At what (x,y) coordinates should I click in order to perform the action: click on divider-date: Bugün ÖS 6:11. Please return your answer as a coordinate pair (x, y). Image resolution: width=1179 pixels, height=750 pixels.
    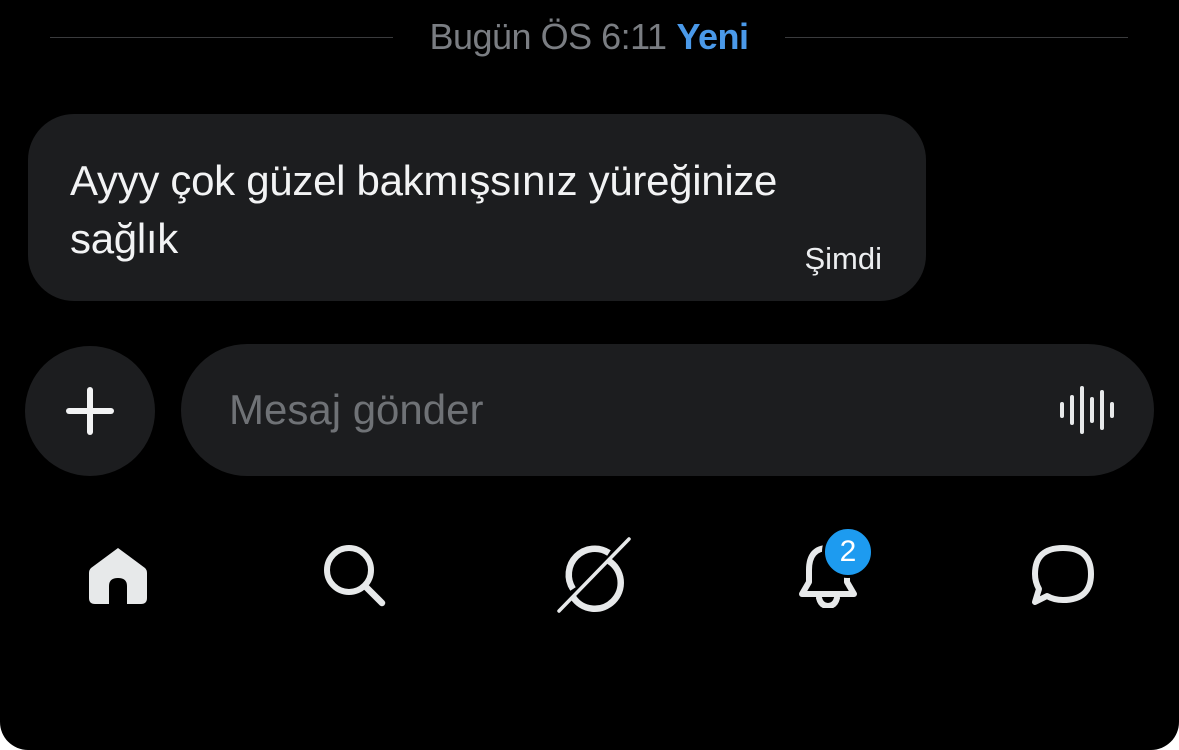
    Looking at the image, I should click on (548, 36).